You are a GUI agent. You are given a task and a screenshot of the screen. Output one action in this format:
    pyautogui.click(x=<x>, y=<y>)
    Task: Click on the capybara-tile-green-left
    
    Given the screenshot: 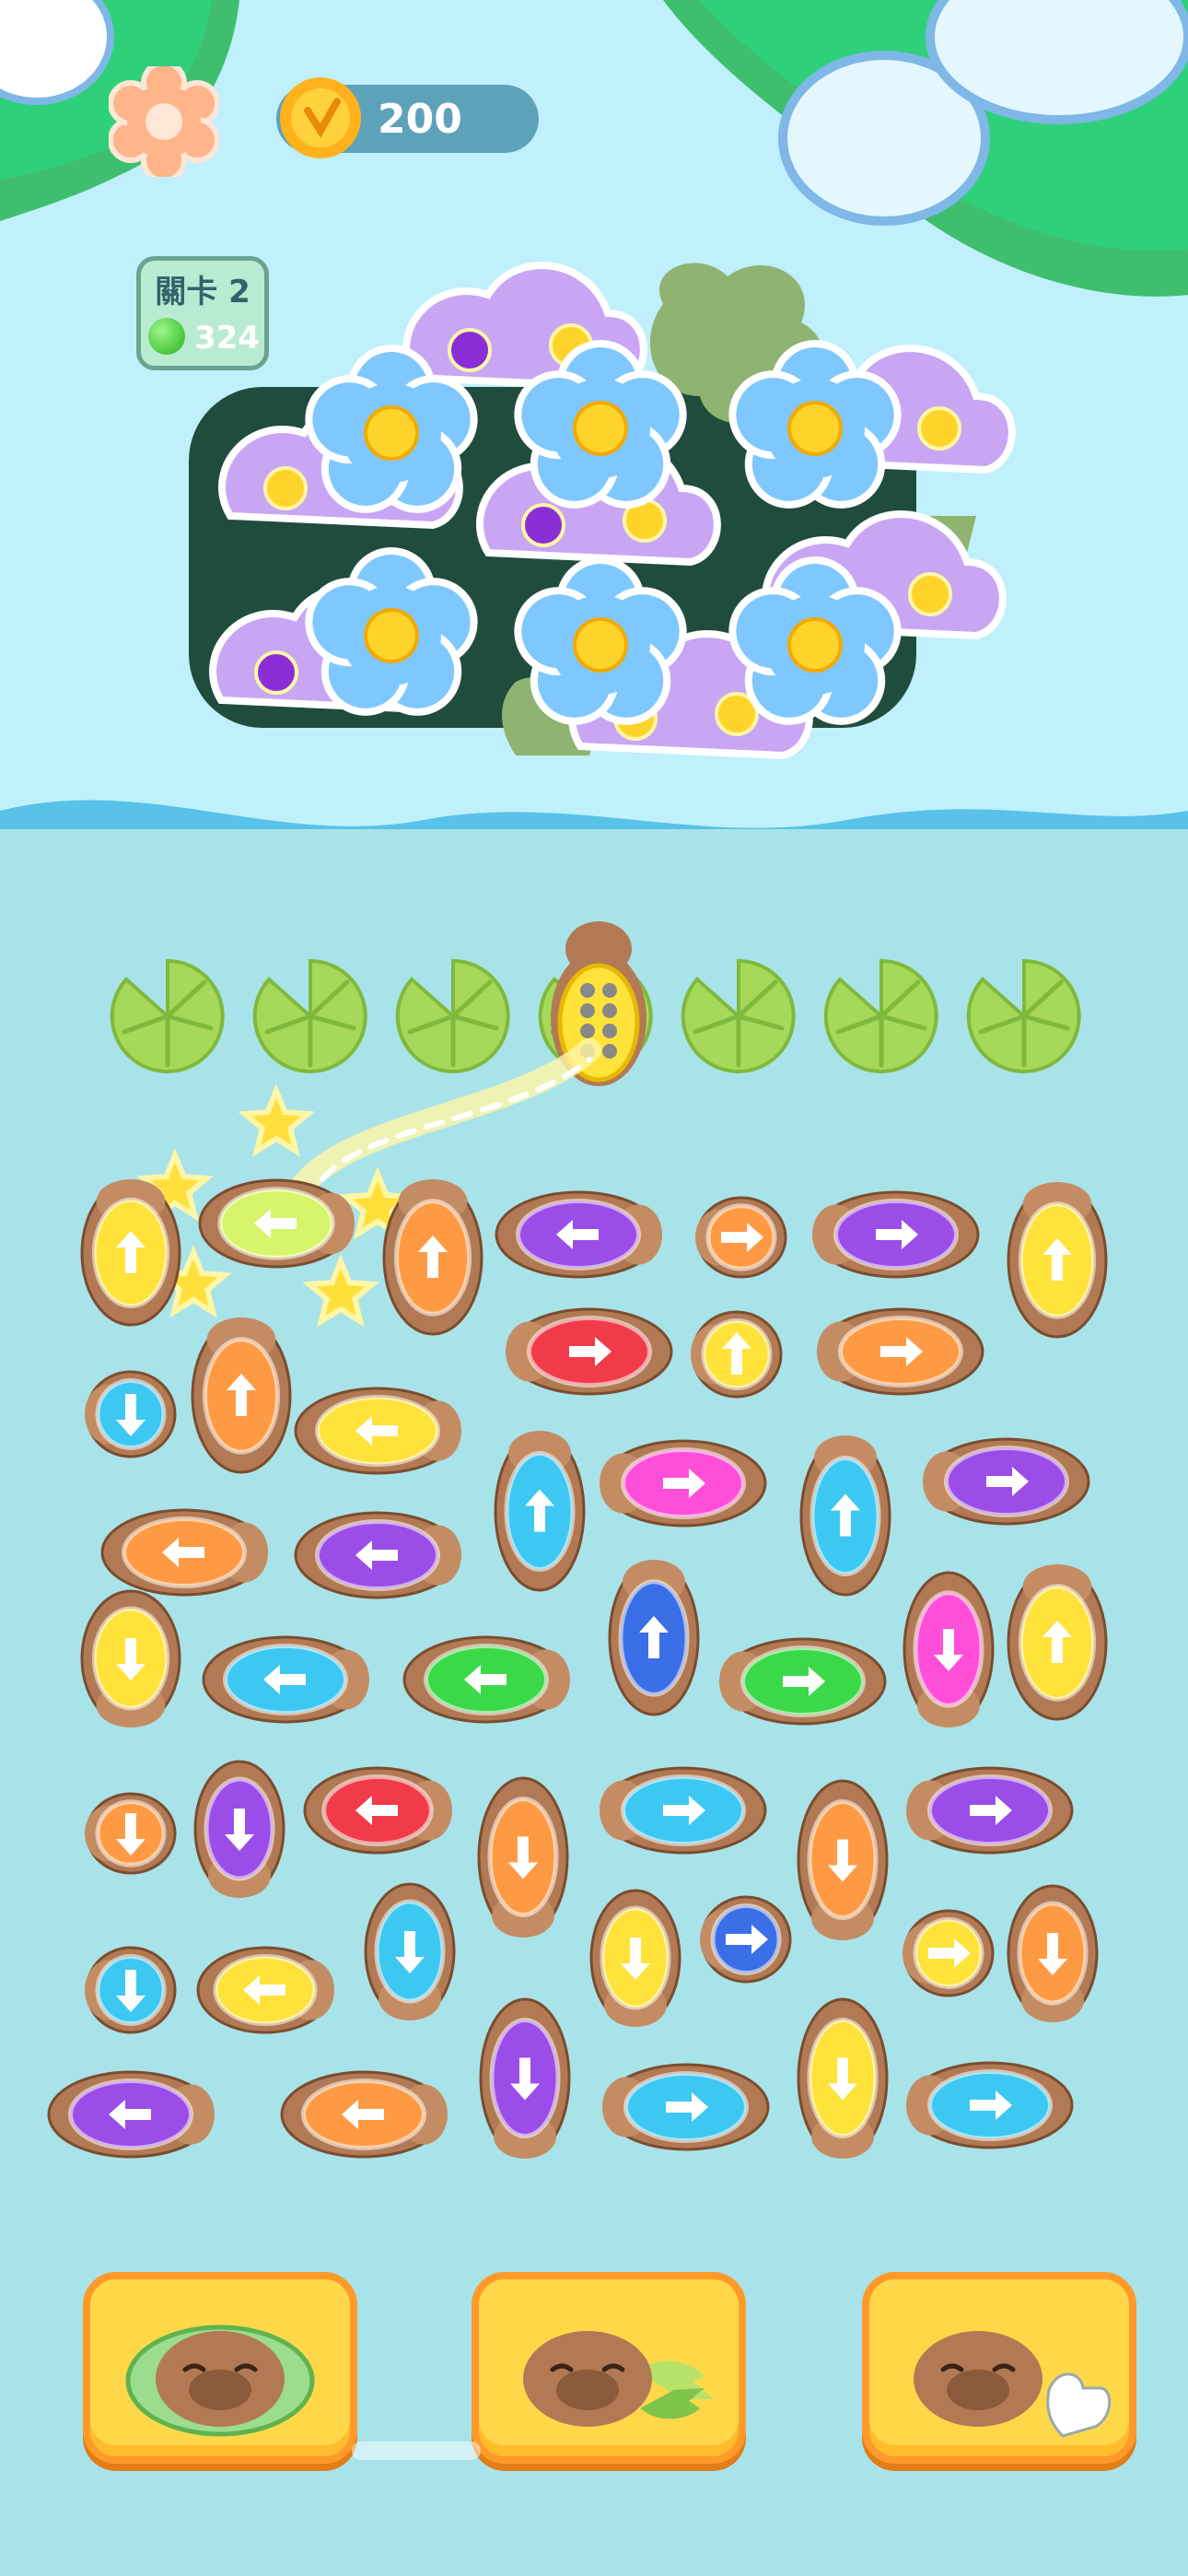 What is the action you would take?
    pyautogui.click(x=486, y=1679)
    